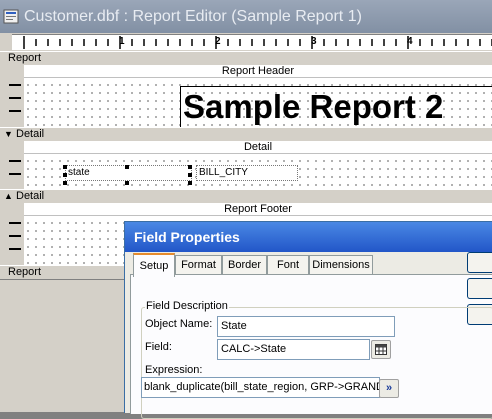  What do you see at coordinates (244, 265) in the screenshot?
I see `tab-border: Border` at bounding box center [244, 265].